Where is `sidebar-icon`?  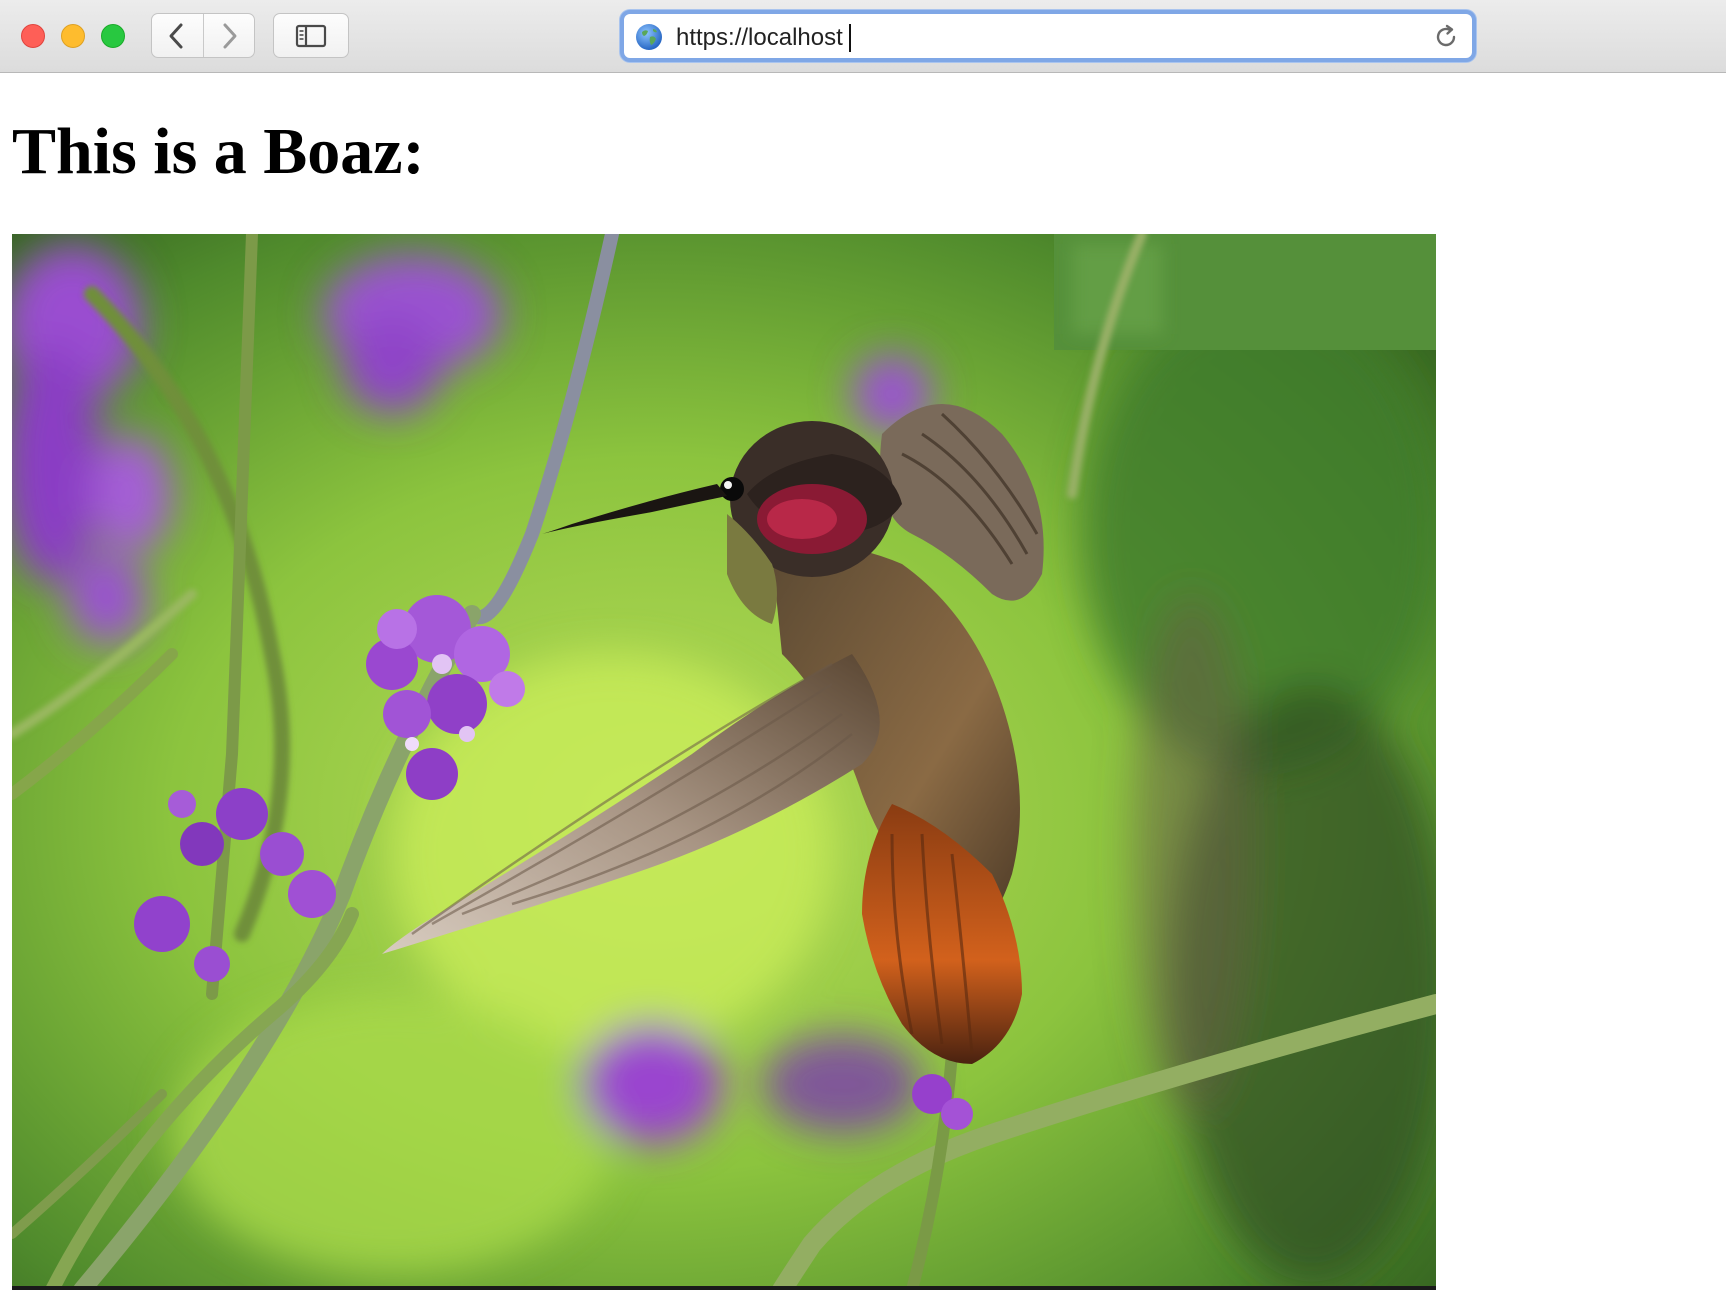 sidebar-icon is located at coordinates (311, 35).